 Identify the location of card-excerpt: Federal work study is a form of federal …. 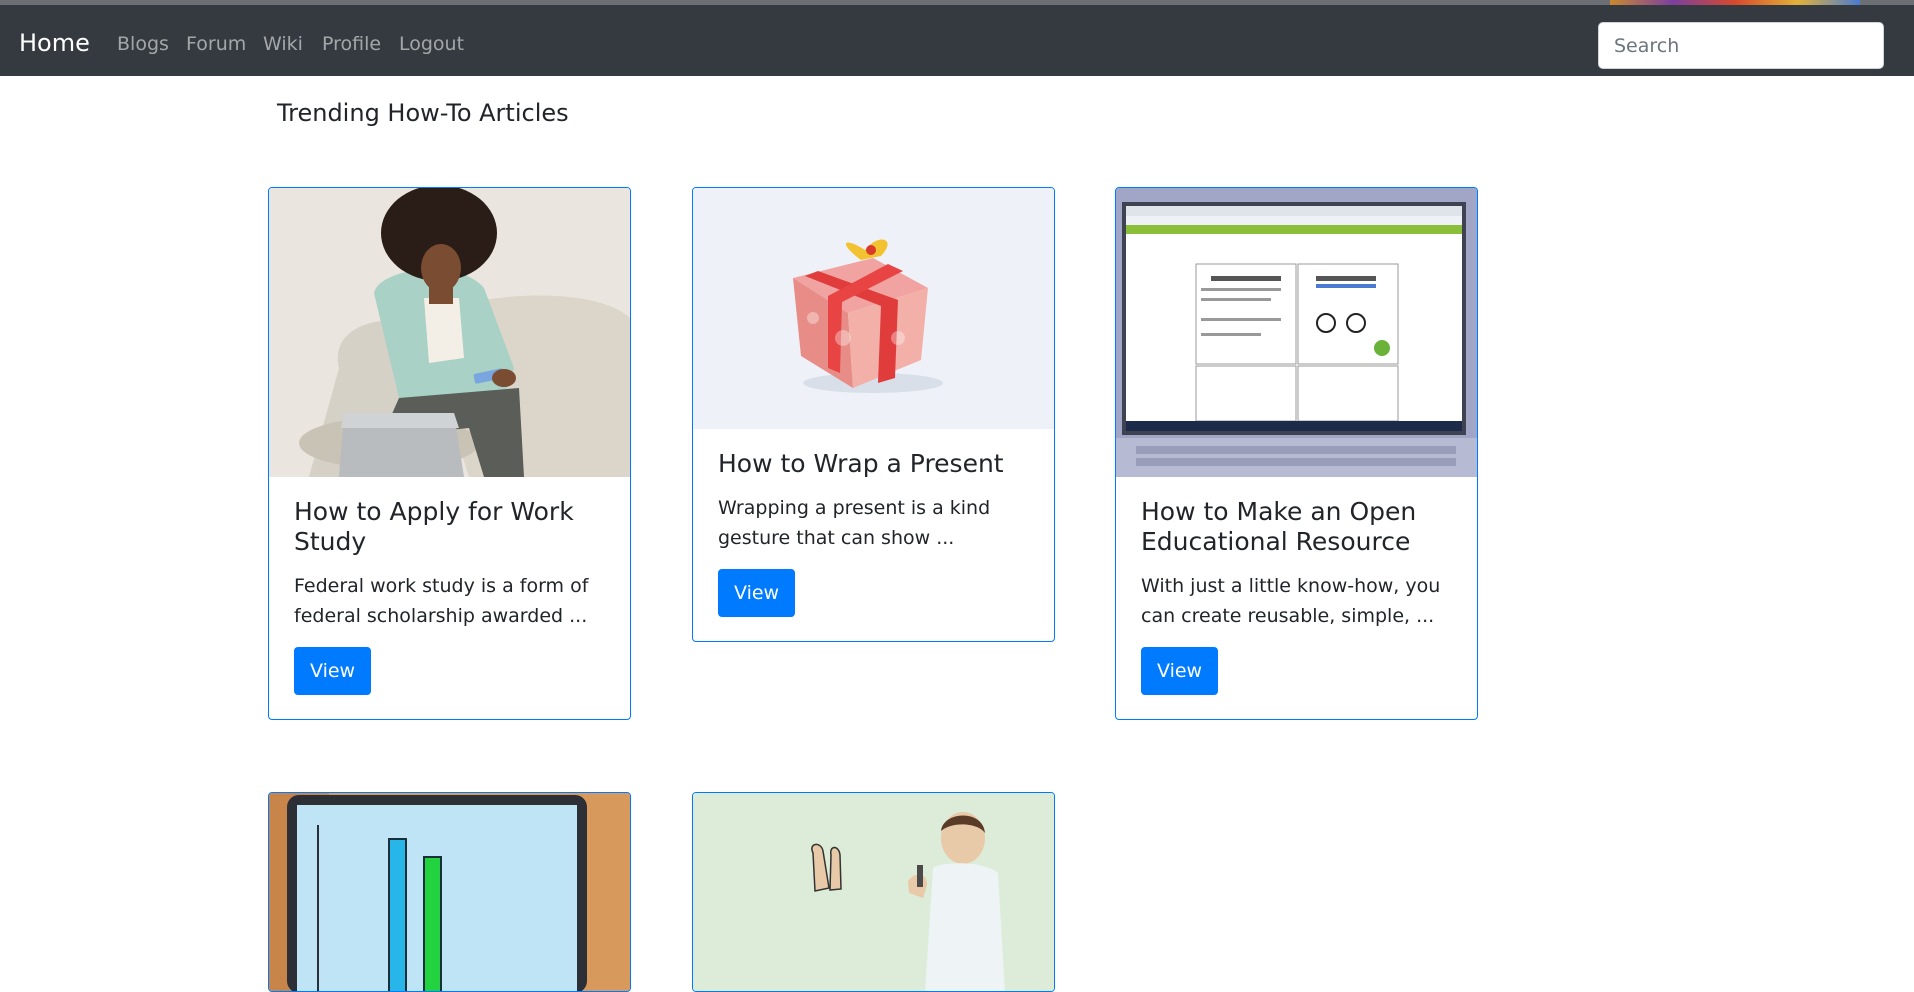
(441, 601).